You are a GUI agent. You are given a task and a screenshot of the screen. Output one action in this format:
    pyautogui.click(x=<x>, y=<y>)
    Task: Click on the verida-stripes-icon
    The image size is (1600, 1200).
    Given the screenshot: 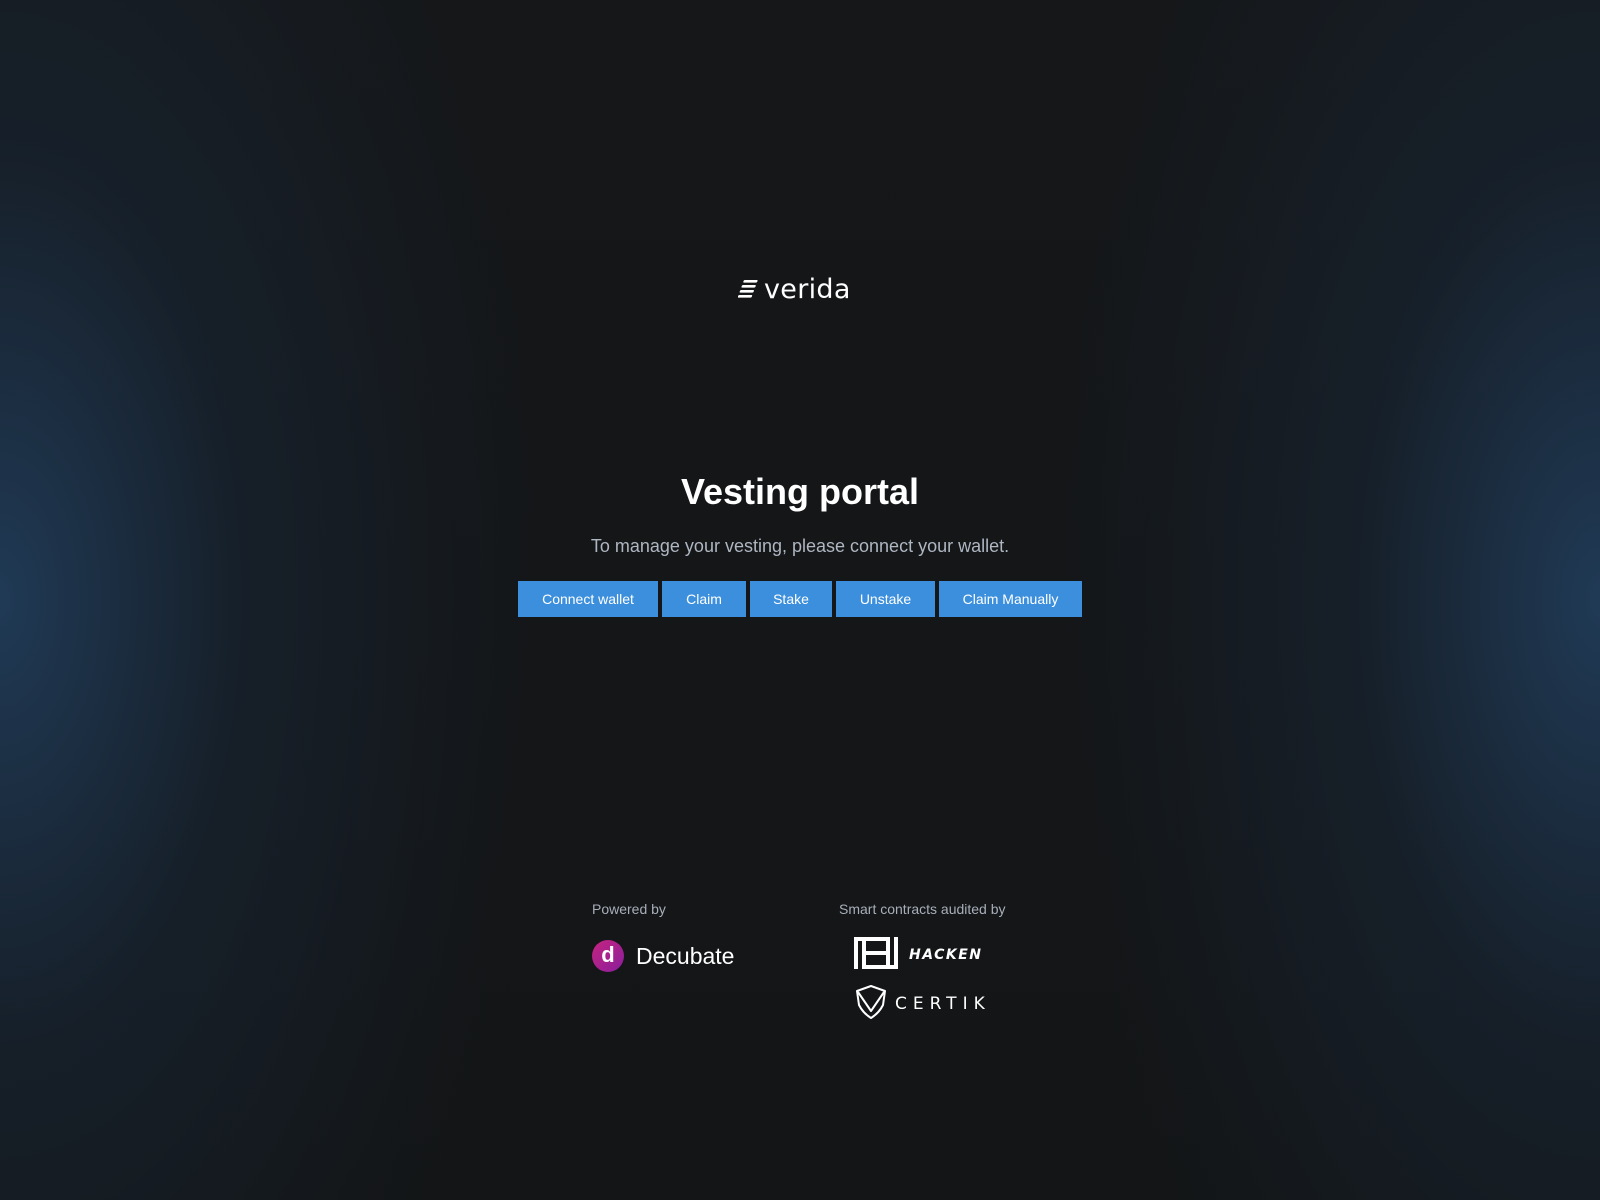 What is the action you would take?
    pyautogui.click(x=749, y=289)
    